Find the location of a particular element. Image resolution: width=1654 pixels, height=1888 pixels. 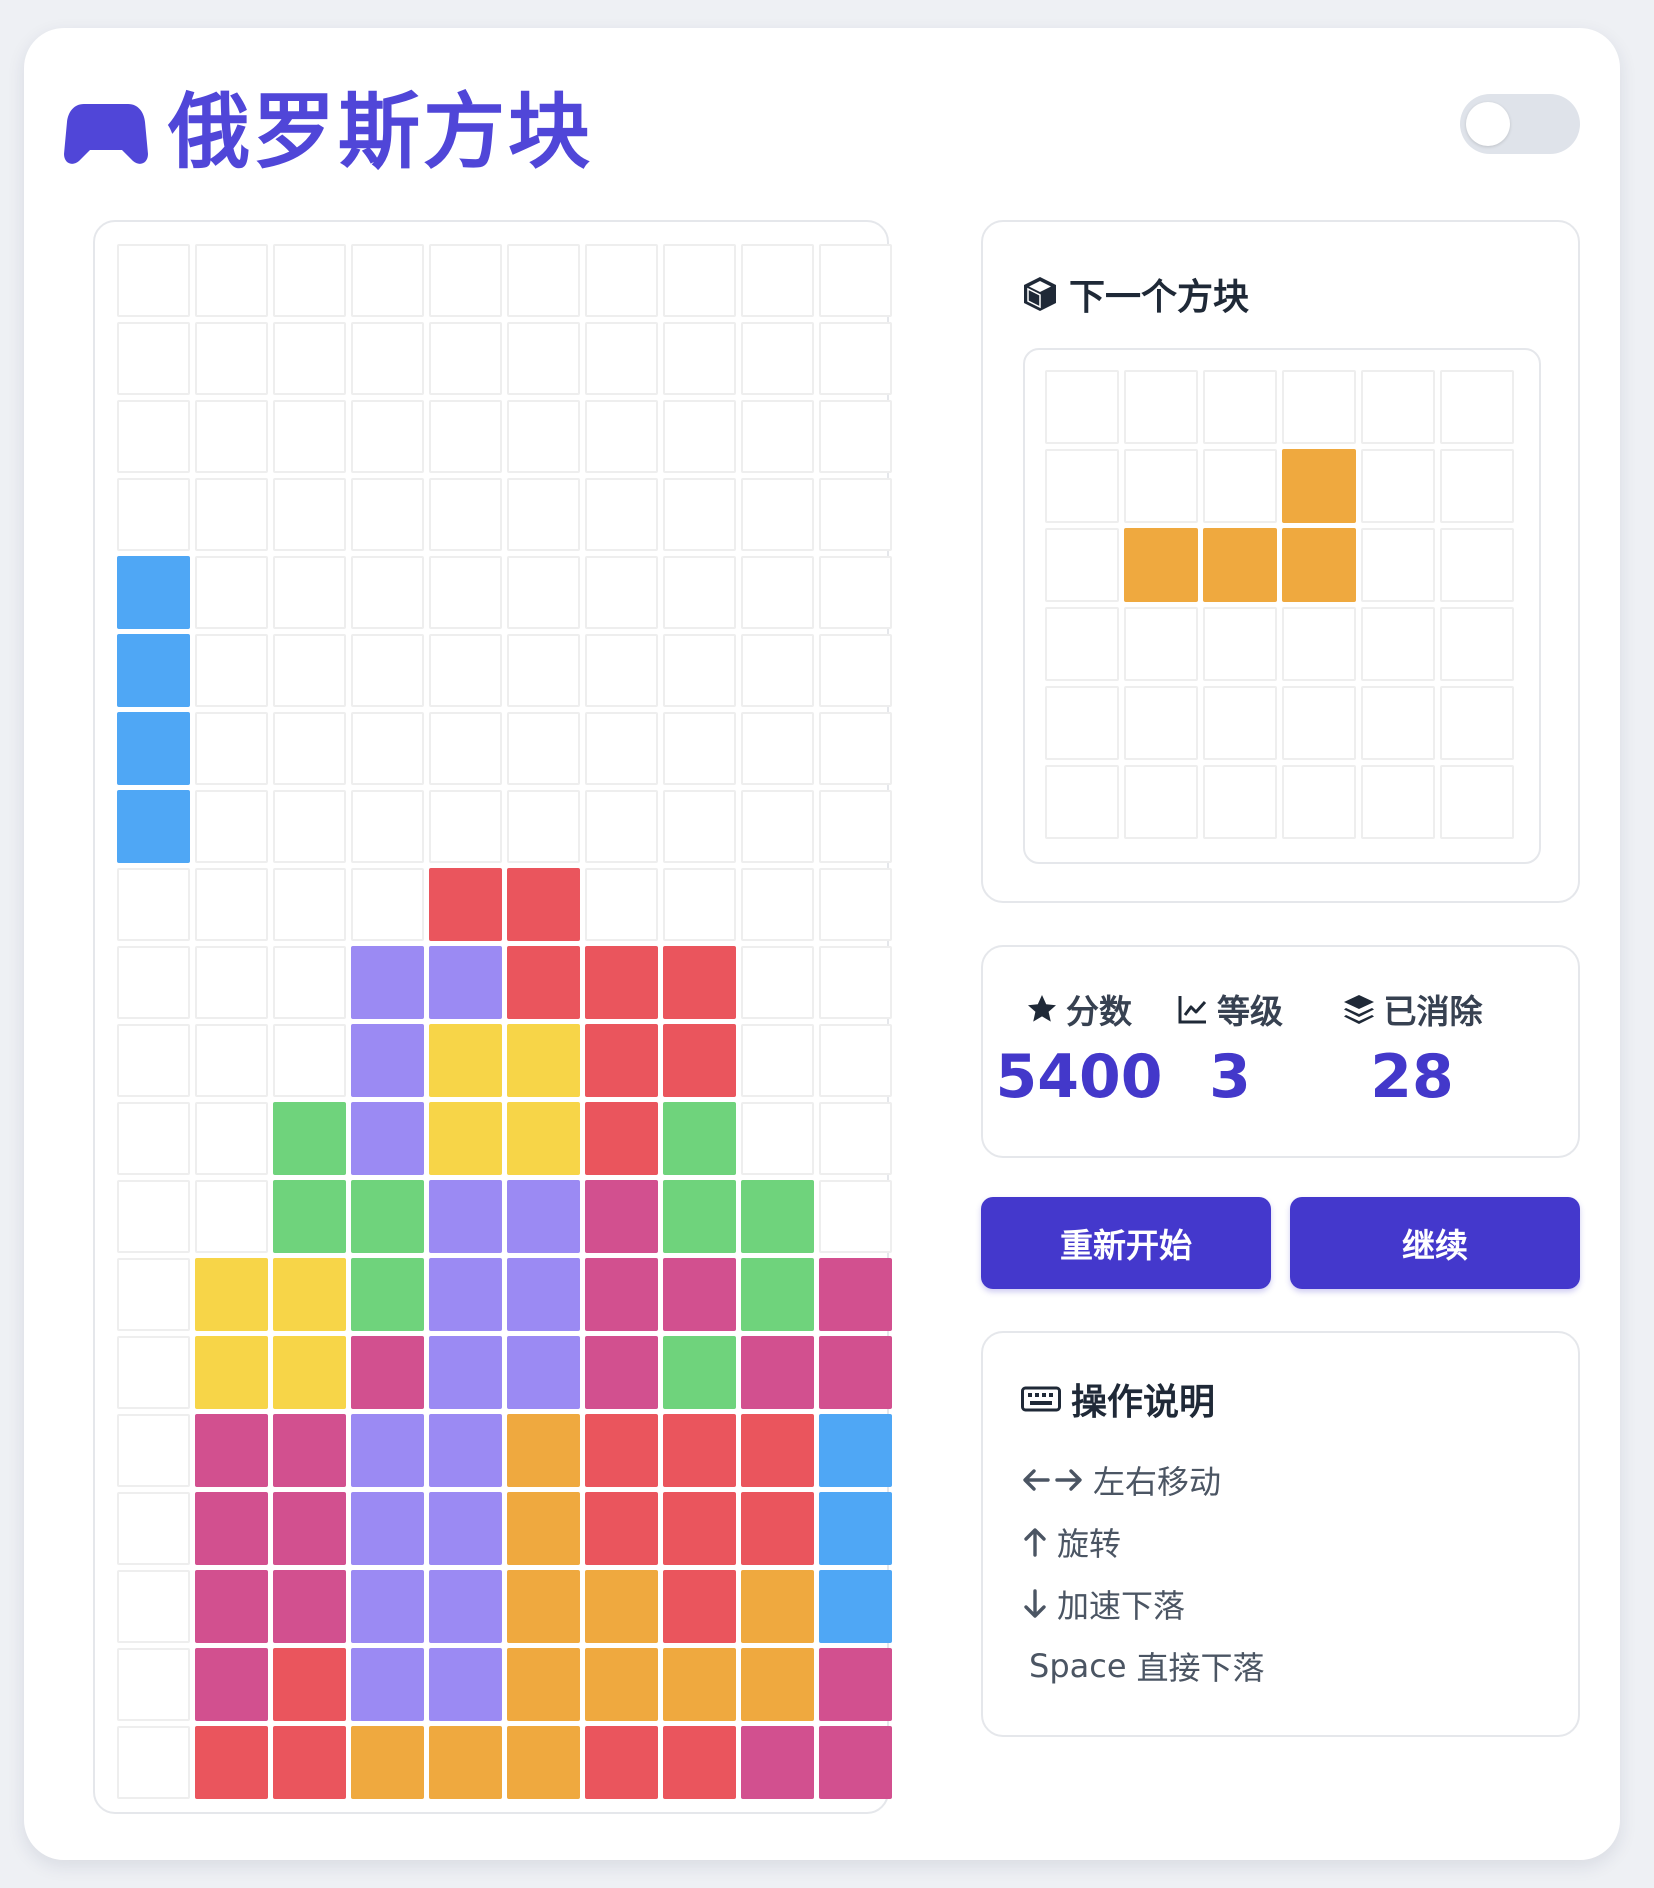

help-soft-drop-text: 加速下落 is located at coordinates (1121, 1606).